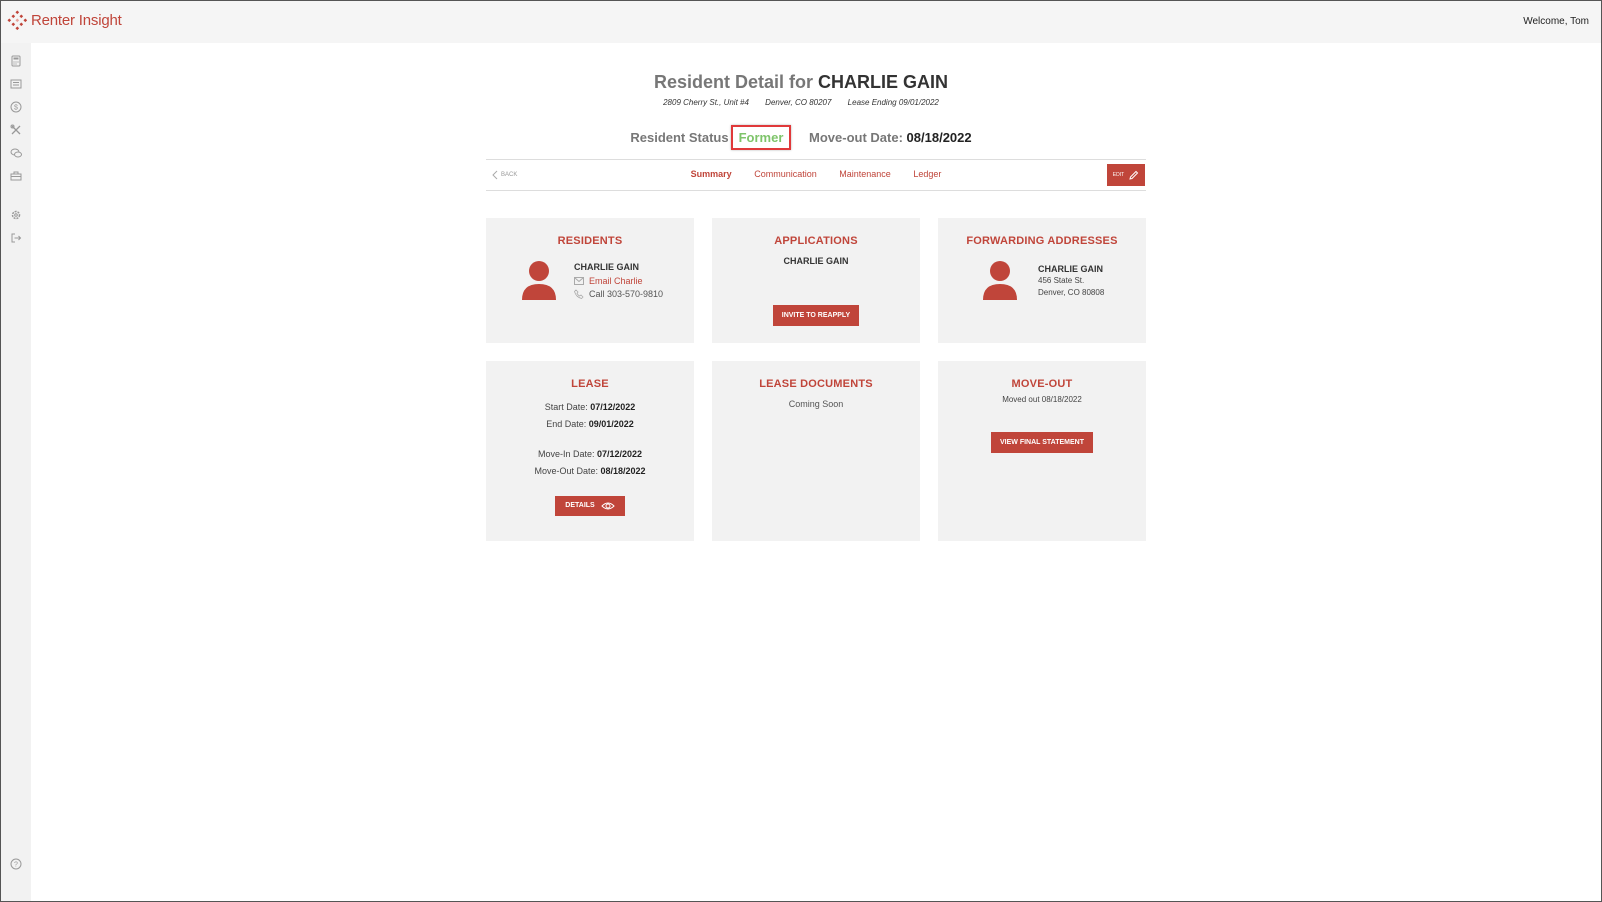  I want to click on forwarding-street: 456 State St., so click(1061, 280).